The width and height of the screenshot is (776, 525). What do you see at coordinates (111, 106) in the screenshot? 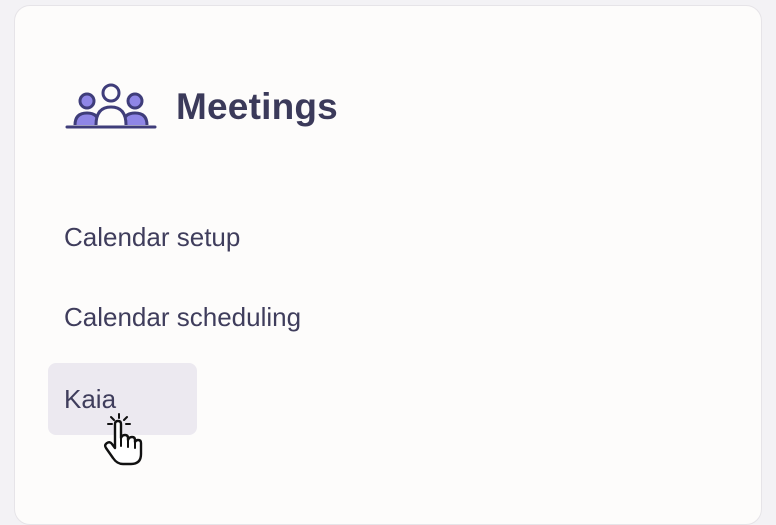
I see `people-group-icon` at bounding box center [111, 106].